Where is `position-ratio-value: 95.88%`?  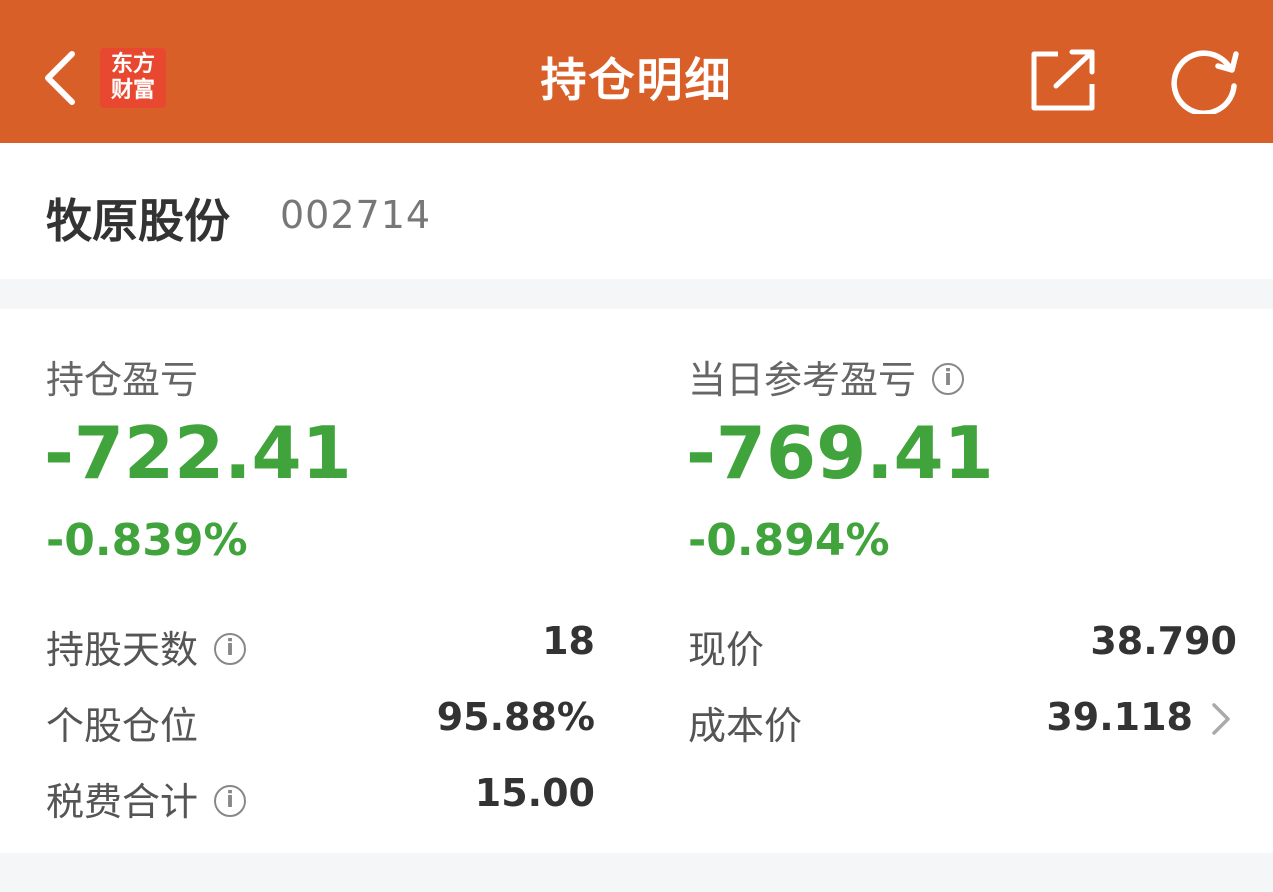
position-ratio-value: 95.88% is located at coordinates (515, 717).